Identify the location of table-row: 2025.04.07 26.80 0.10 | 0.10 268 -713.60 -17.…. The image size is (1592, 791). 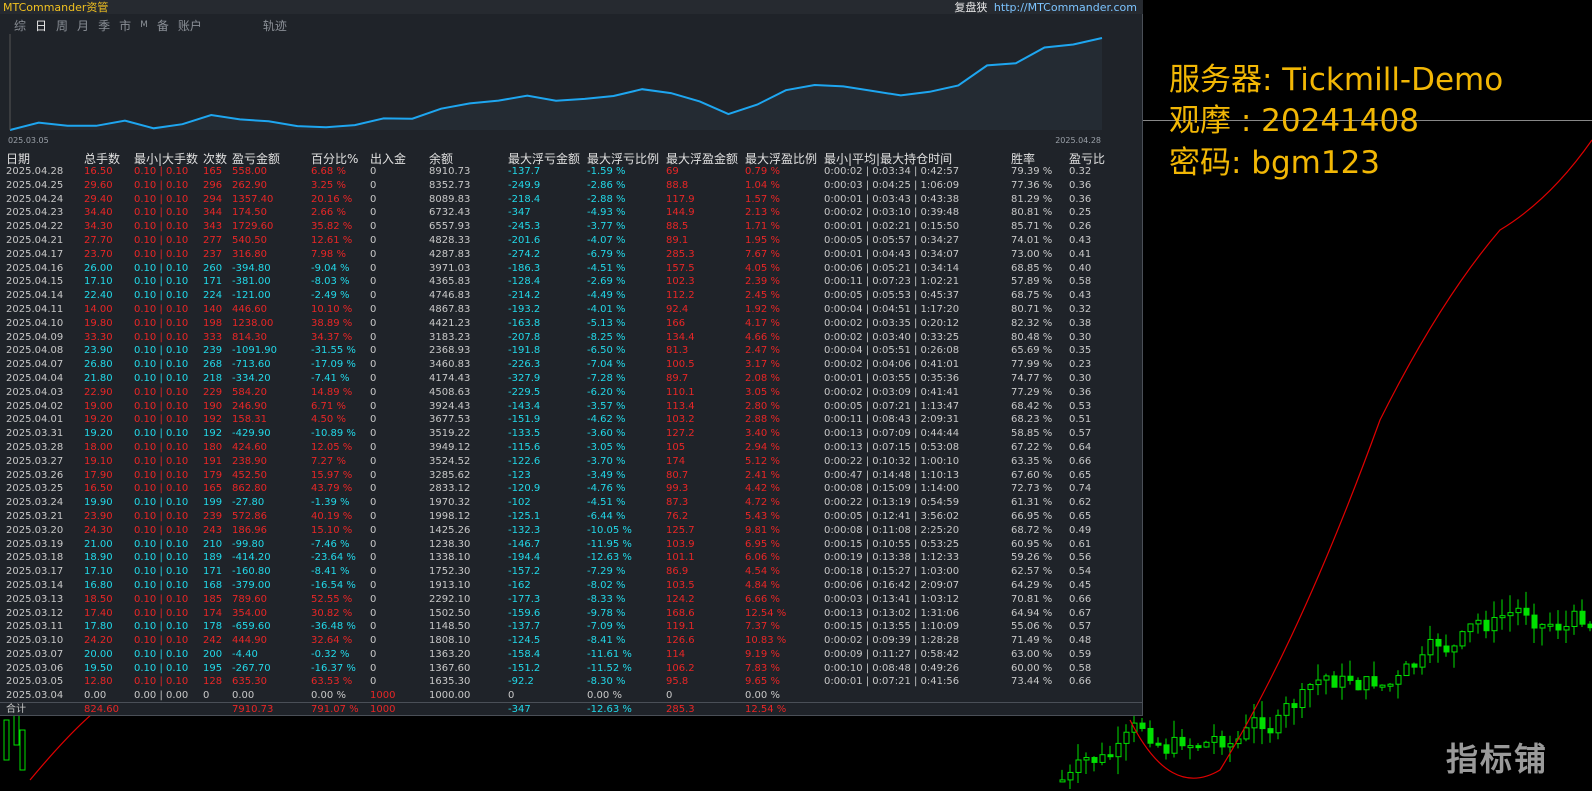
(571, 365).